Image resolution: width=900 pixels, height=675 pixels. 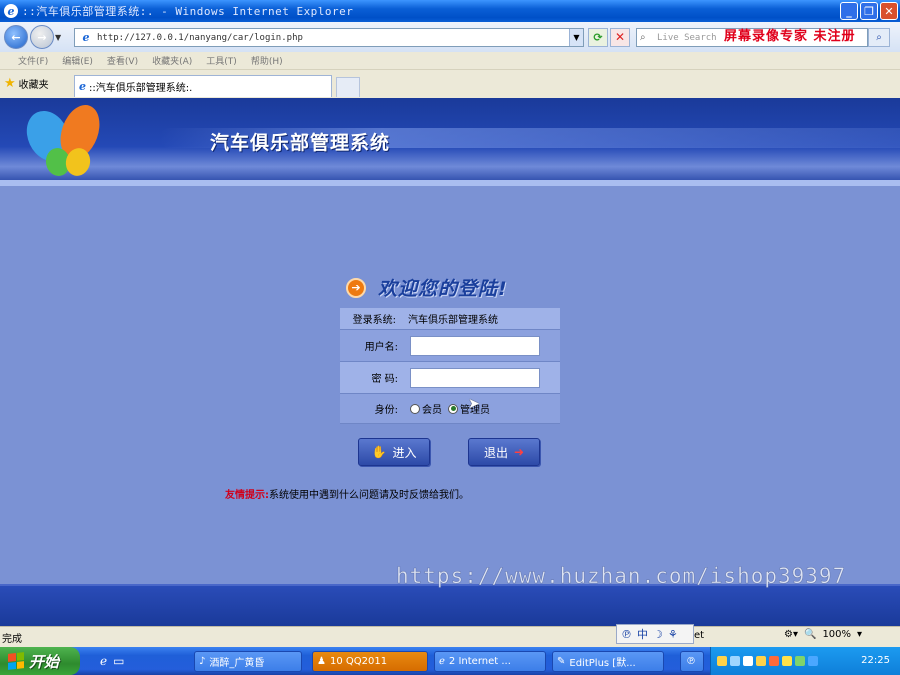 What do you see at coordinates (381, 347) in the screenshot?
I see `username-label: 用户名:` at bounding box center [381, 347].